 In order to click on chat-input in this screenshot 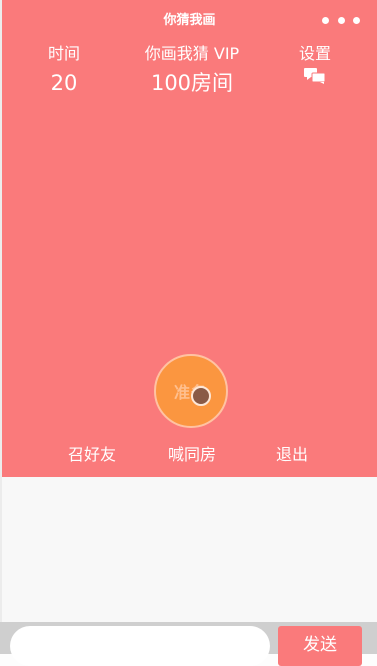, I will do `click(140, 646)`.